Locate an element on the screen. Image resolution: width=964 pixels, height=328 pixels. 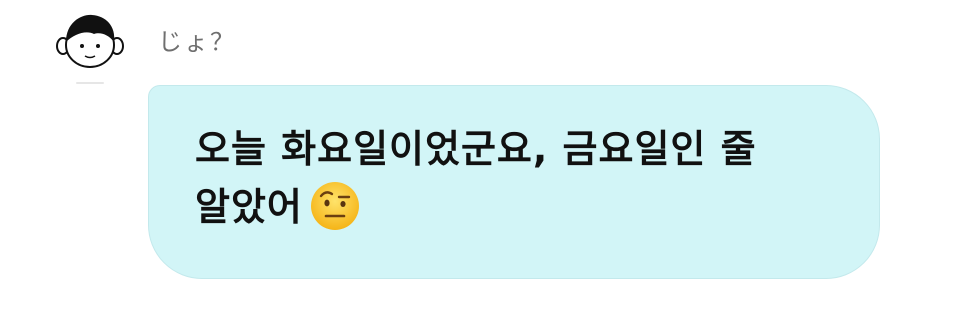
message-line-2: 알았어 is located at coordinates (249, 207).